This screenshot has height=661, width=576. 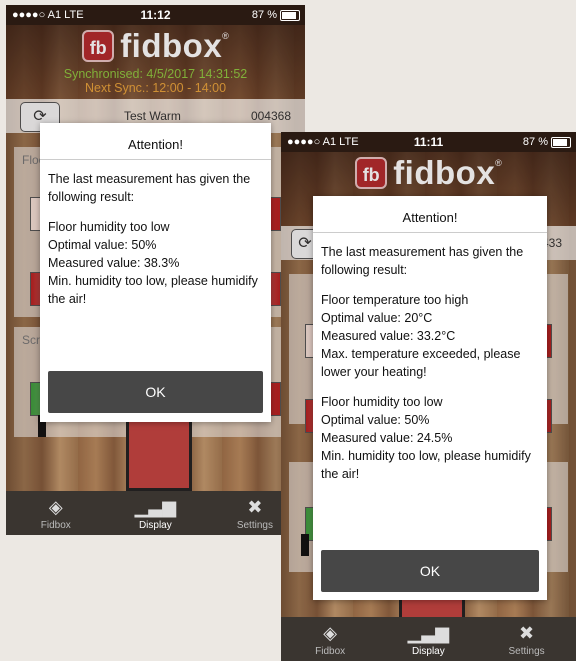 What do you see at coordinates (428, 142) in the screenshot?
I see `status-bar: ●●●●○ A1 LTE 11:11 87 %` at bounding box center [428, 142].